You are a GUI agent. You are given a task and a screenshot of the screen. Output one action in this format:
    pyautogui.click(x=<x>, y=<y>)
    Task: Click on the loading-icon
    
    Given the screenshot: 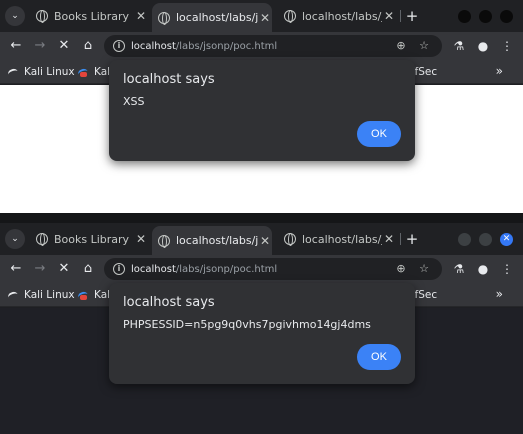 What is the action you would take?
    pyautogui.click(x=164, y=241)
    